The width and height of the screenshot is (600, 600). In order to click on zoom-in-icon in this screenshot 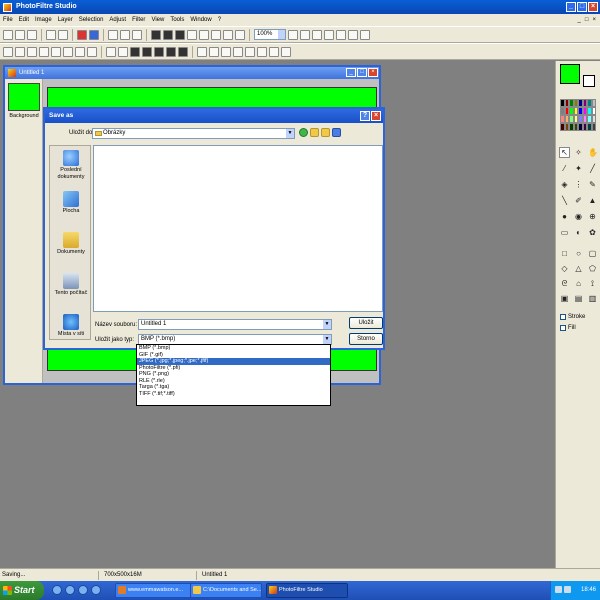, I will do `click(293, 34)`.